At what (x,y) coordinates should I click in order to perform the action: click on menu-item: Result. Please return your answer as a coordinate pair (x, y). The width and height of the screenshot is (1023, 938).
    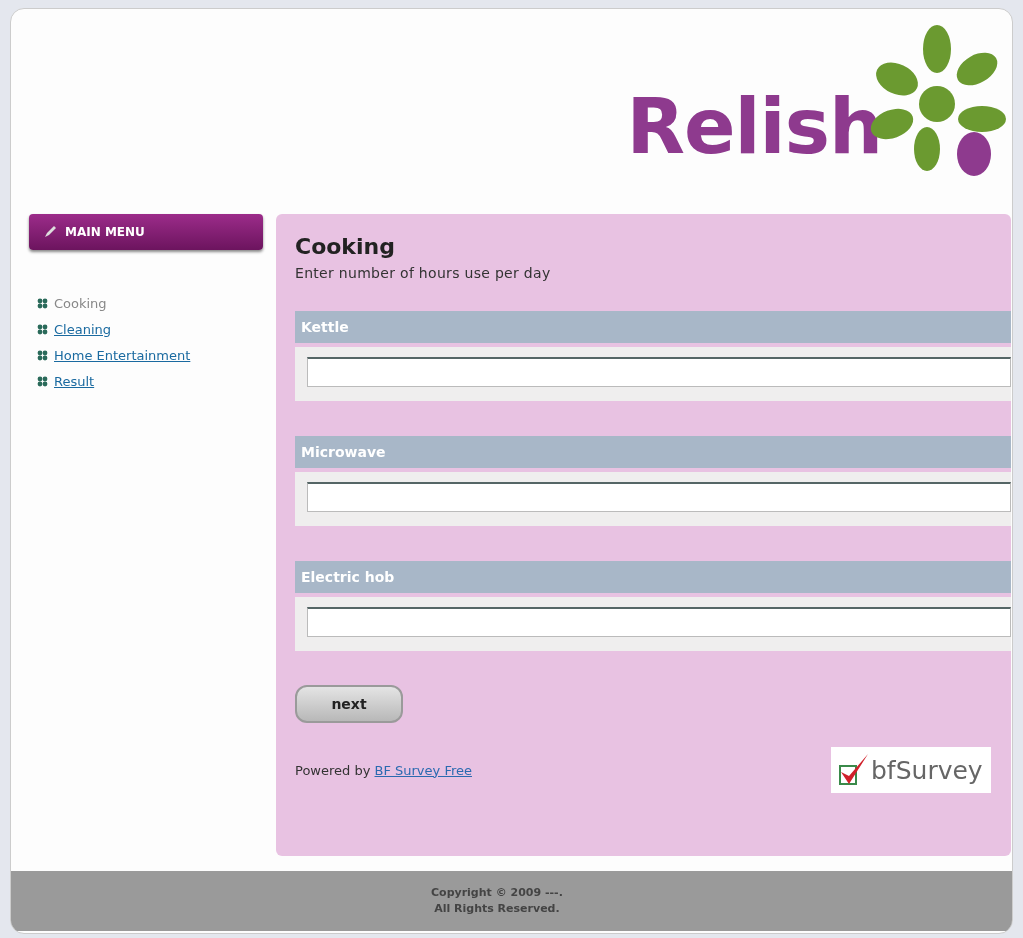
    Looking at the image, I should click on (74, 381).